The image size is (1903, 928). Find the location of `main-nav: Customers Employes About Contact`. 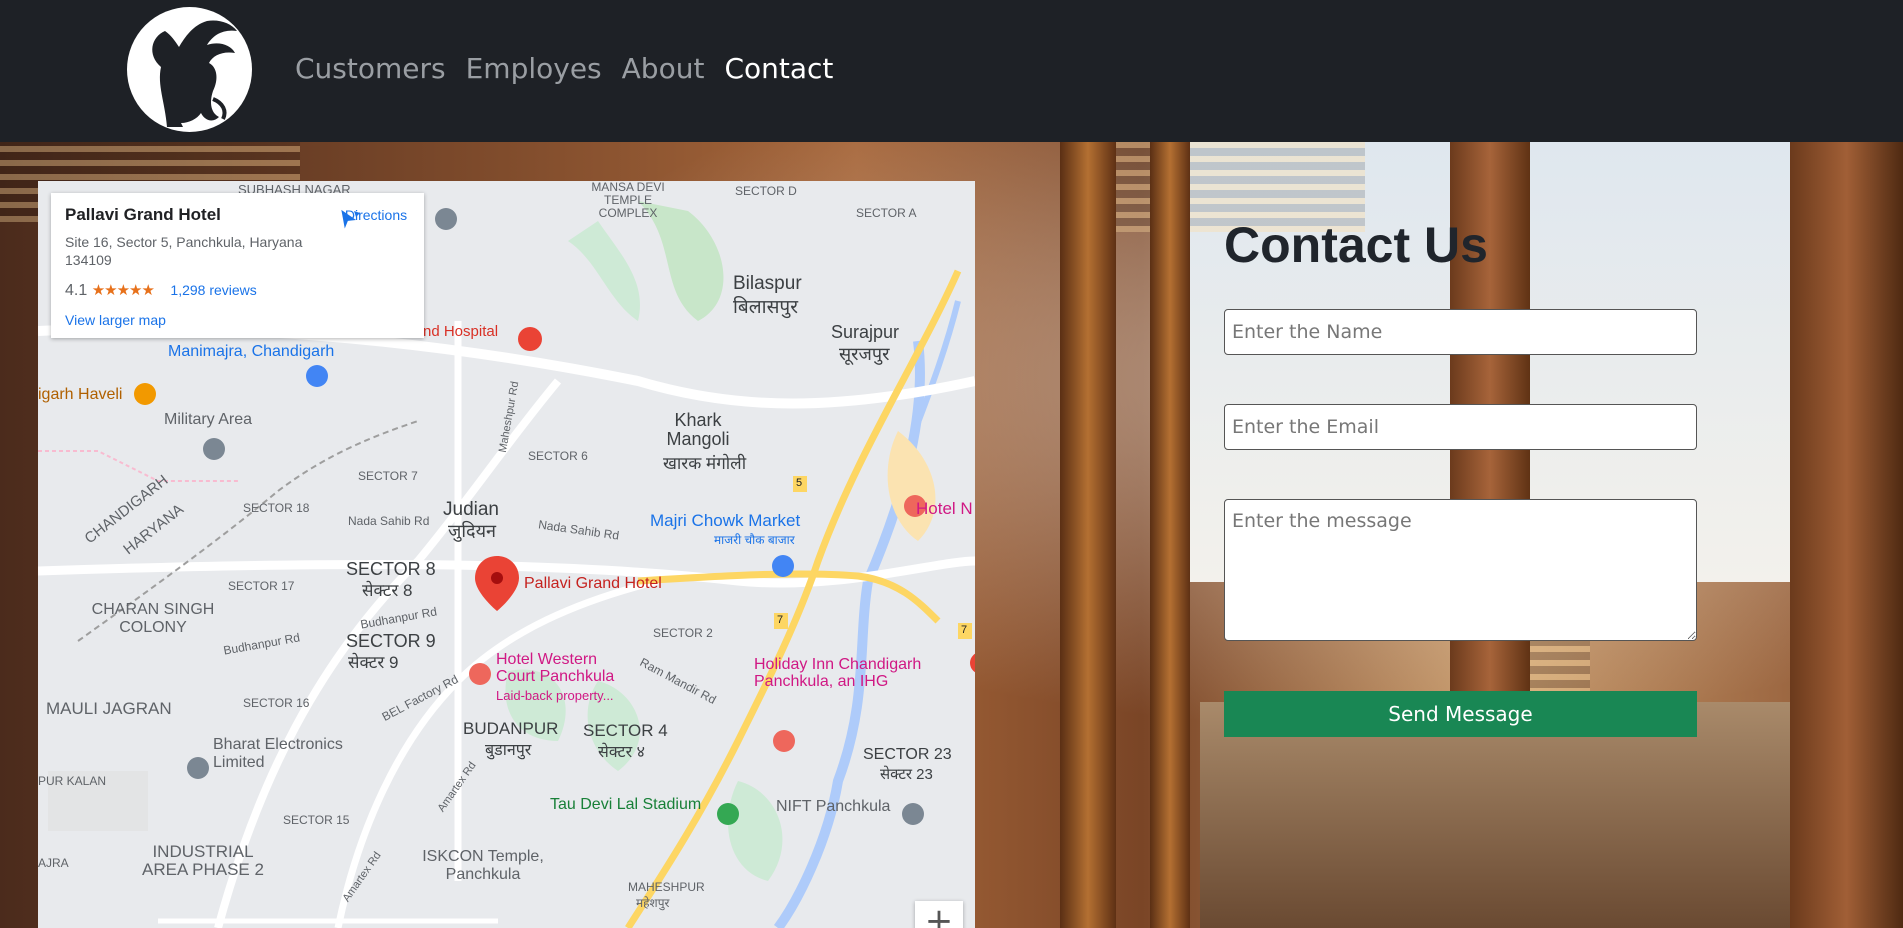

main-nav: Customers Employes About Contact is located at coordinates (564, 68).